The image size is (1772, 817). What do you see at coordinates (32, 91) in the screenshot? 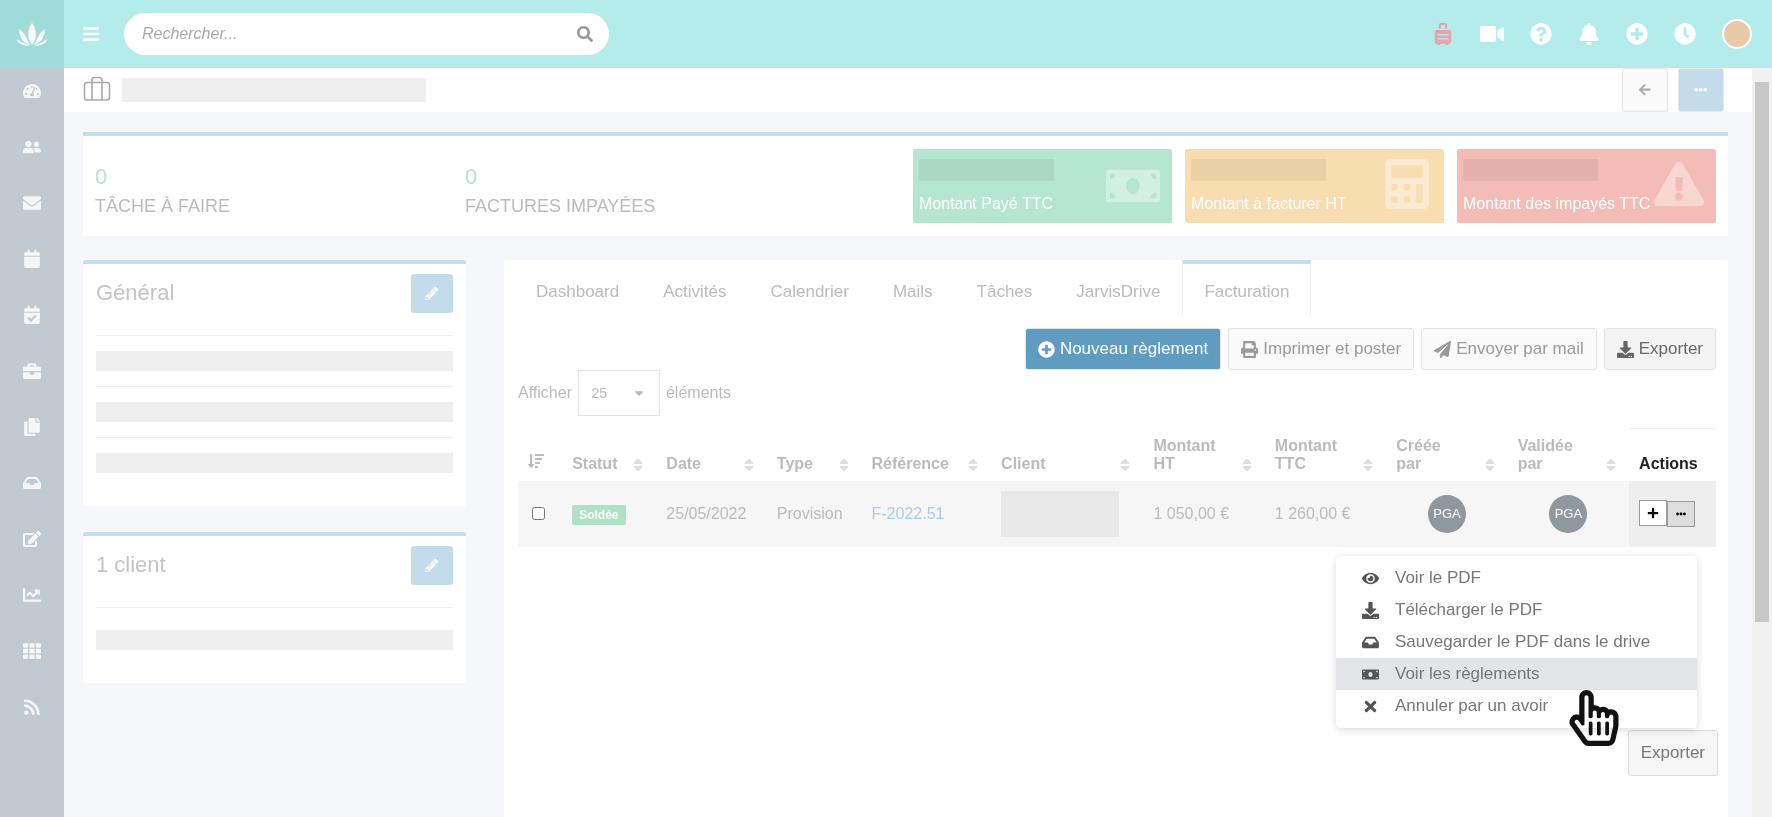
I see `gauge-icon` at bounding box center [32, 91].